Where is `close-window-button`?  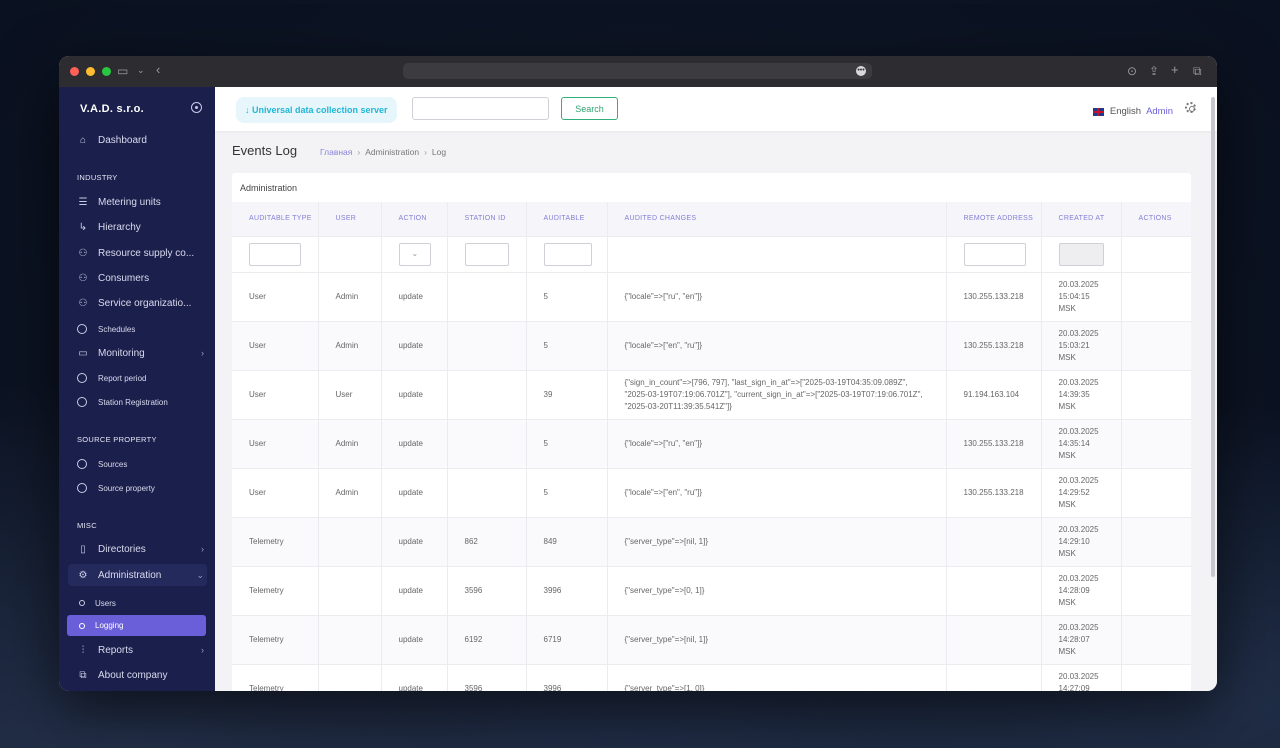 close-window-button is located at coordinates (74, 71).